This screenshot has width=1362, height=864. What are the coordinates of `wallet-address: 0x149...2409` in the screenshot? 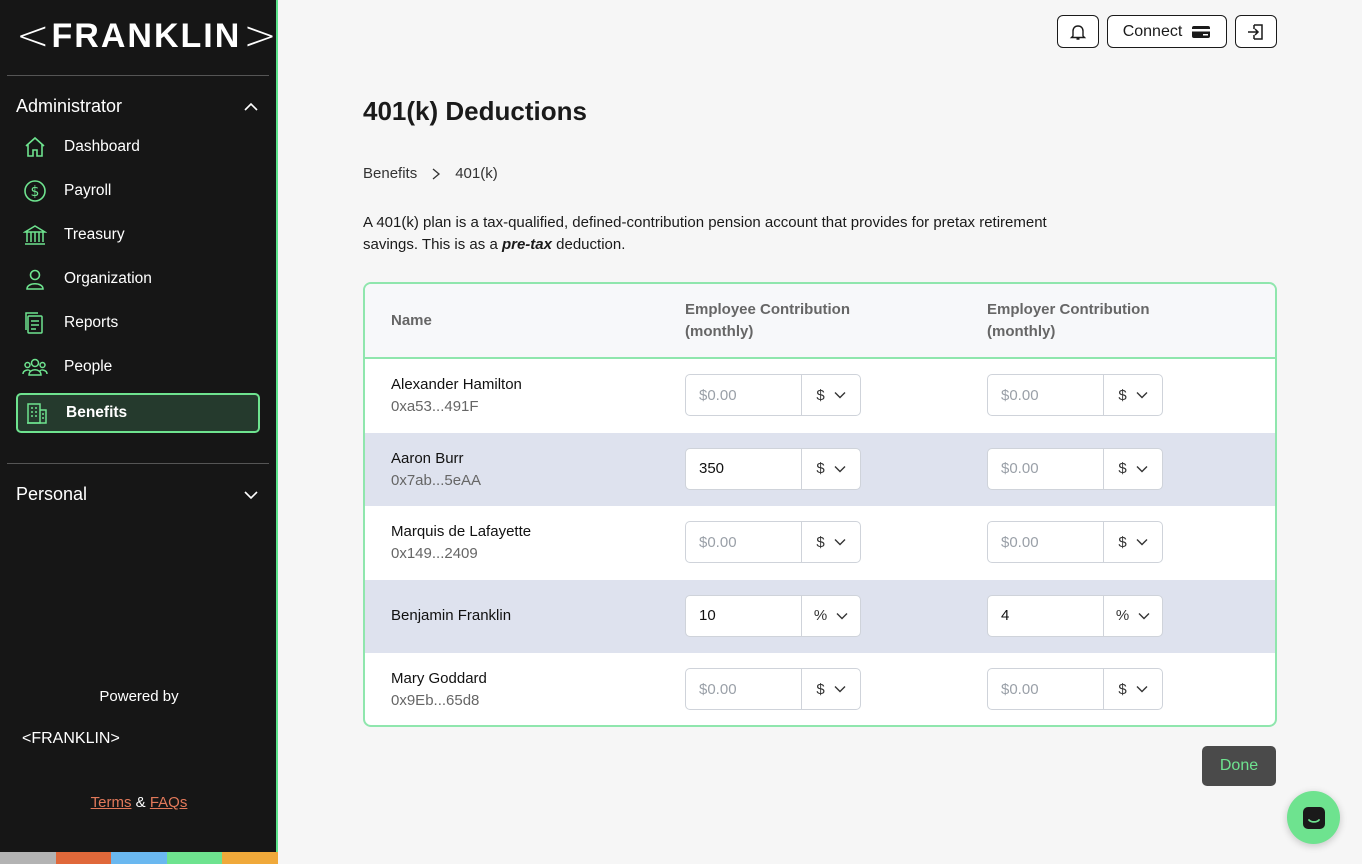 It's located at (434, 553).